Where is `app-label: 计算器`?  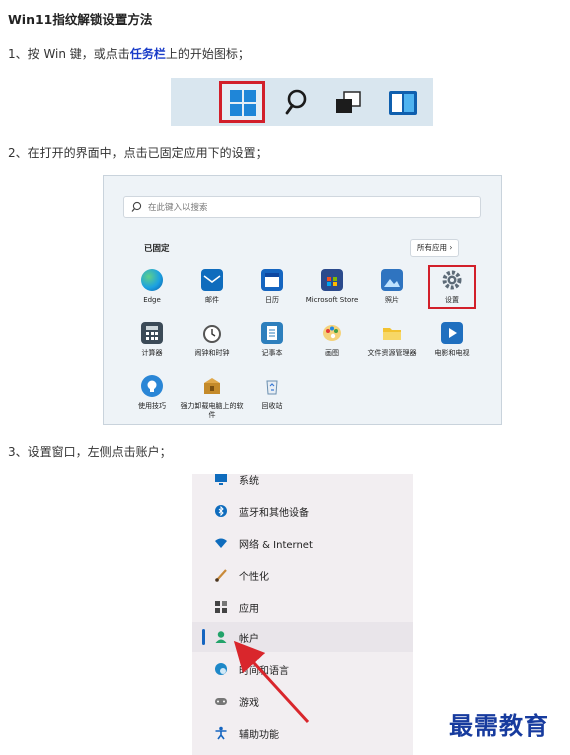
app-label: 计算器 is located at coordinates (152, 353).